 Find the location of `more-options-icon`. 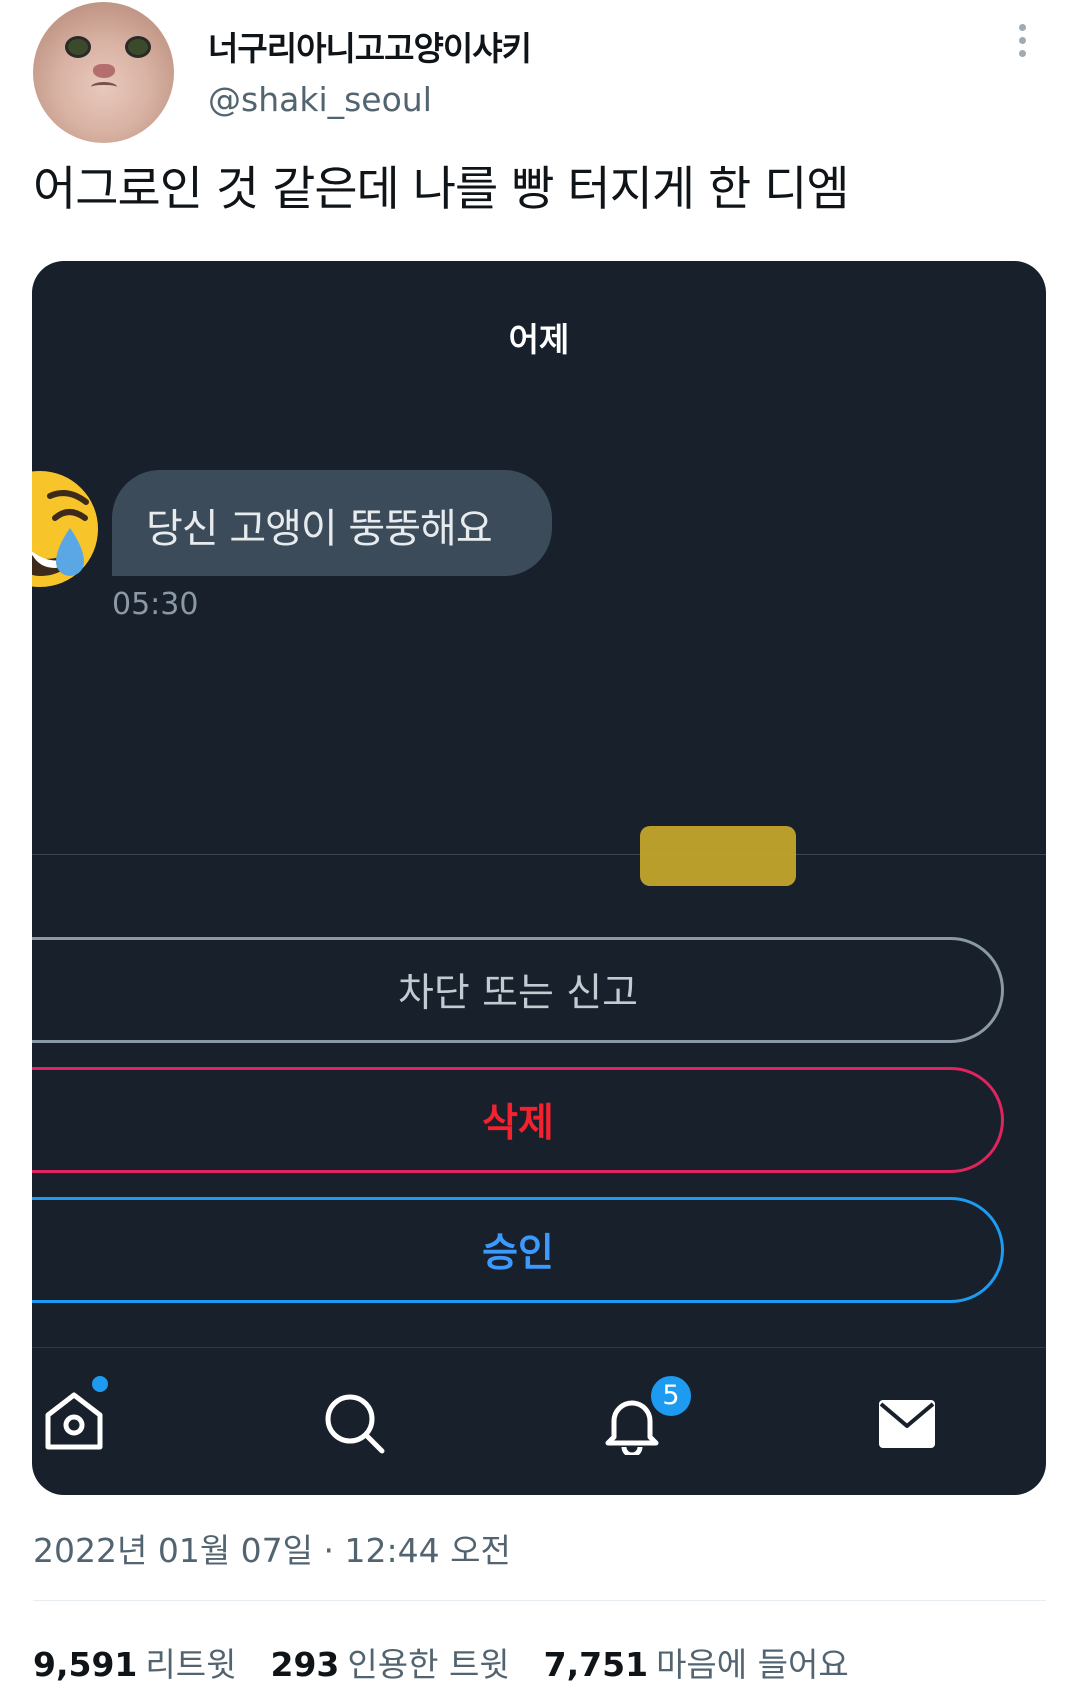

more-options-icon is located at coordinates (1022, 42).